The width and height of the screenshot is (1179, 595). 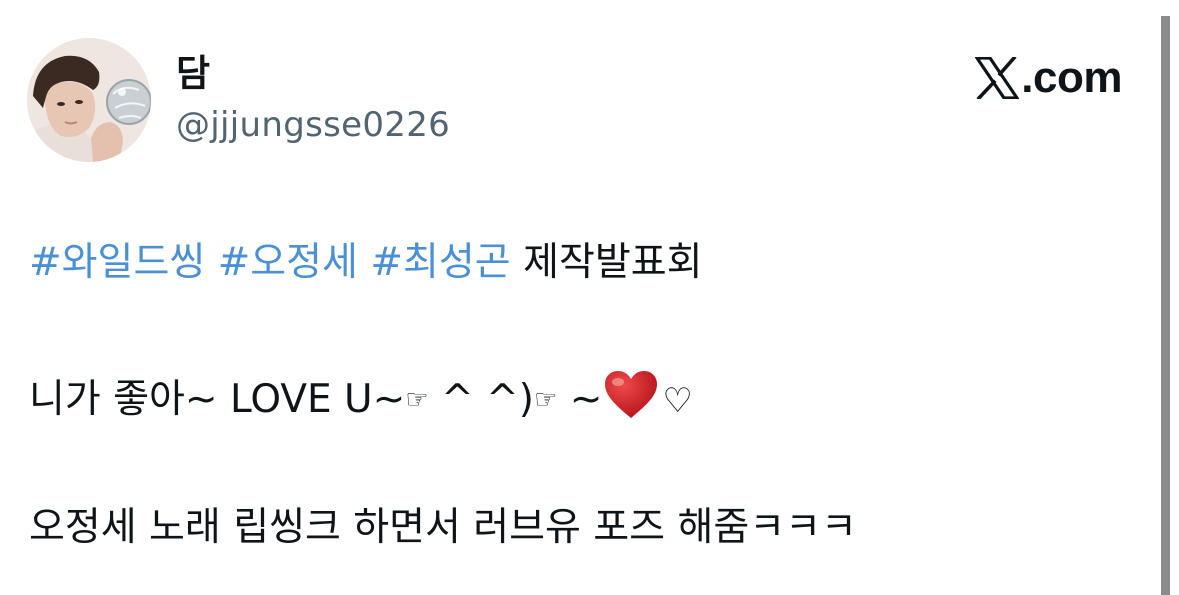 What do you see at coordinates (217, 399) in the screenshot?
I see `tweet-text: 니가 좋아~ LOVE U~` at bounding box center [217, 399].